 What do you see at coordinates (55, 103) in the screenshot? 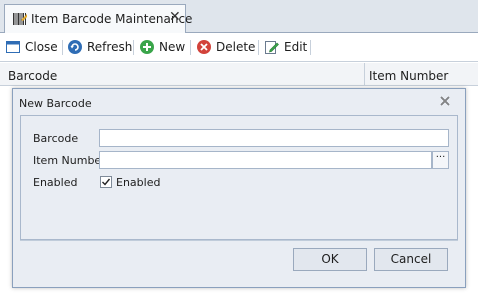
I see `dialog-title: New Barcode` at bounding box center [55, 103].